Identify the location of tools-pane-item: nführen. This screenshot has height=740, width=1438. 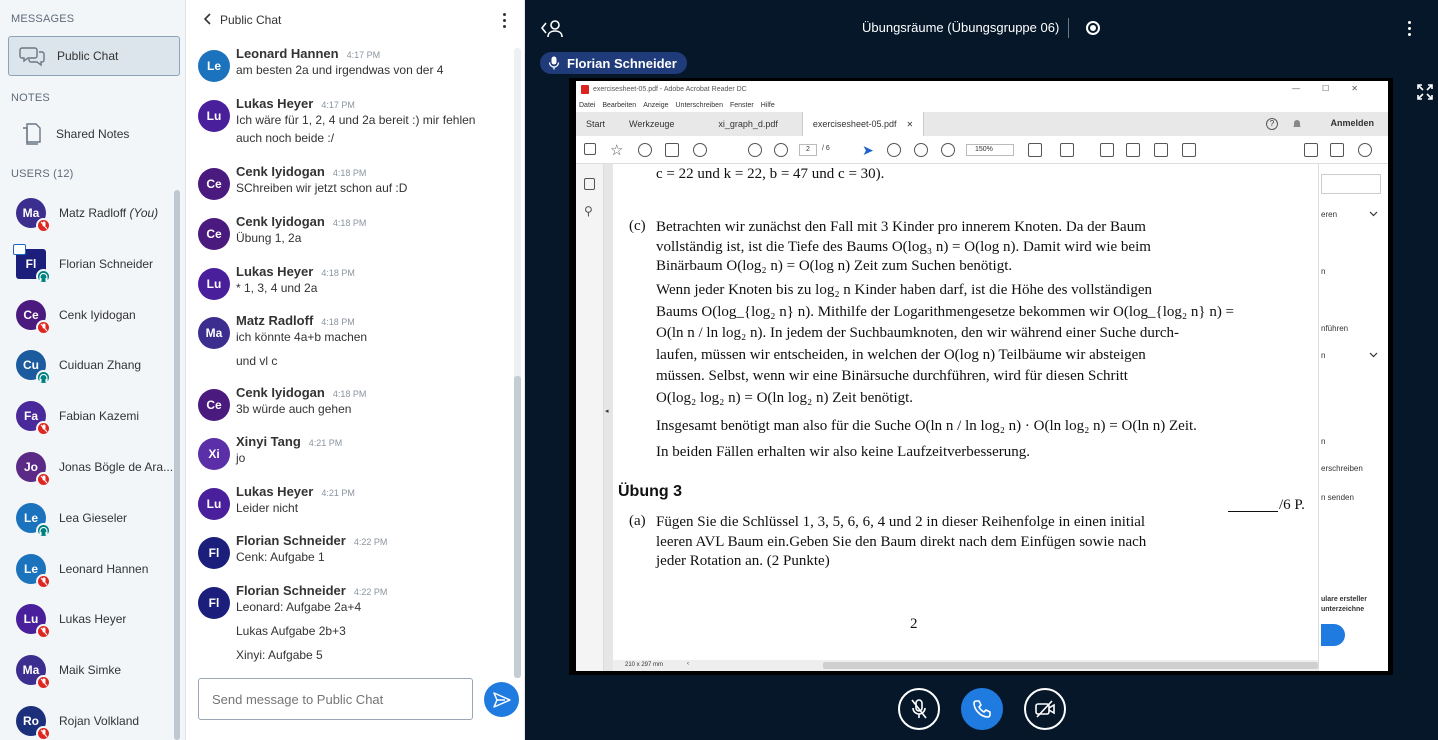
(1334, 328).